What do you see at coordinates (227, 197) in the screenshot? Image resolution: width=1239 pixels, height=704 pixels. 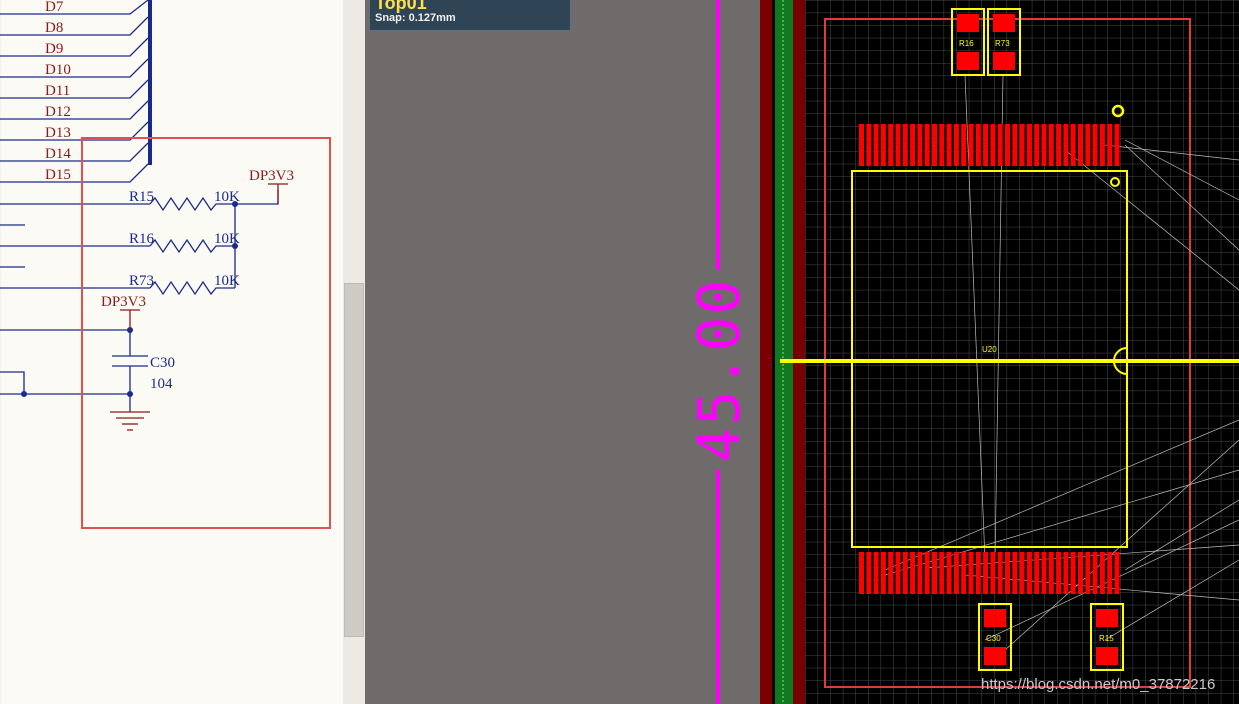 I see `resistor-r15-value: 10K` at bounding box center [227, 197].